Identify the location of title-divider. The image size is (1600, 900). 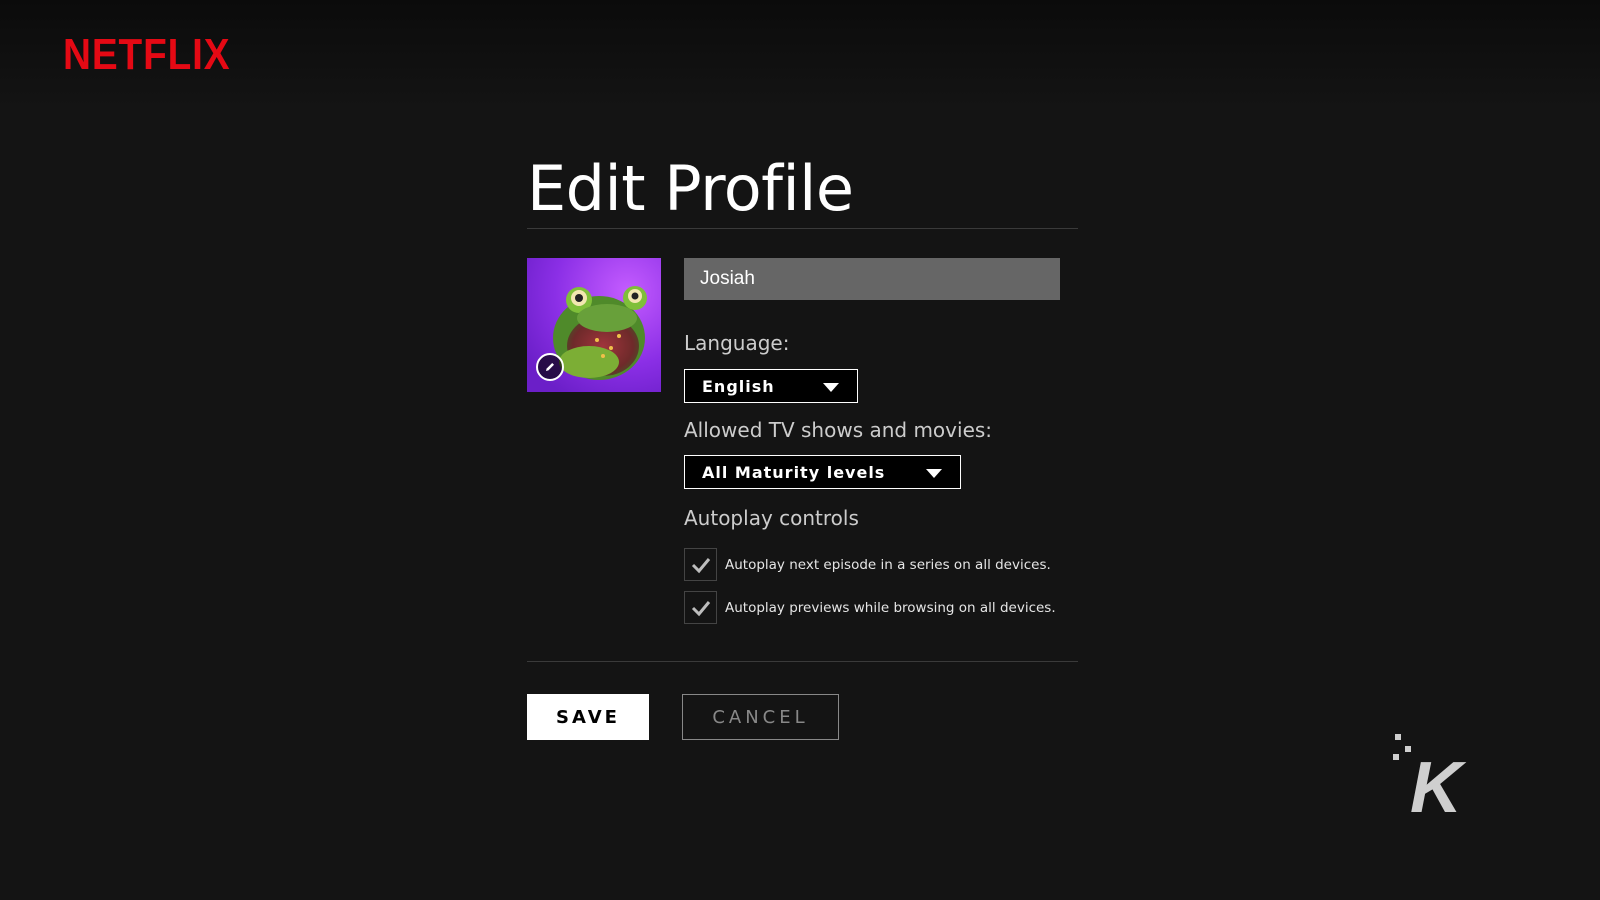
(802, 228).